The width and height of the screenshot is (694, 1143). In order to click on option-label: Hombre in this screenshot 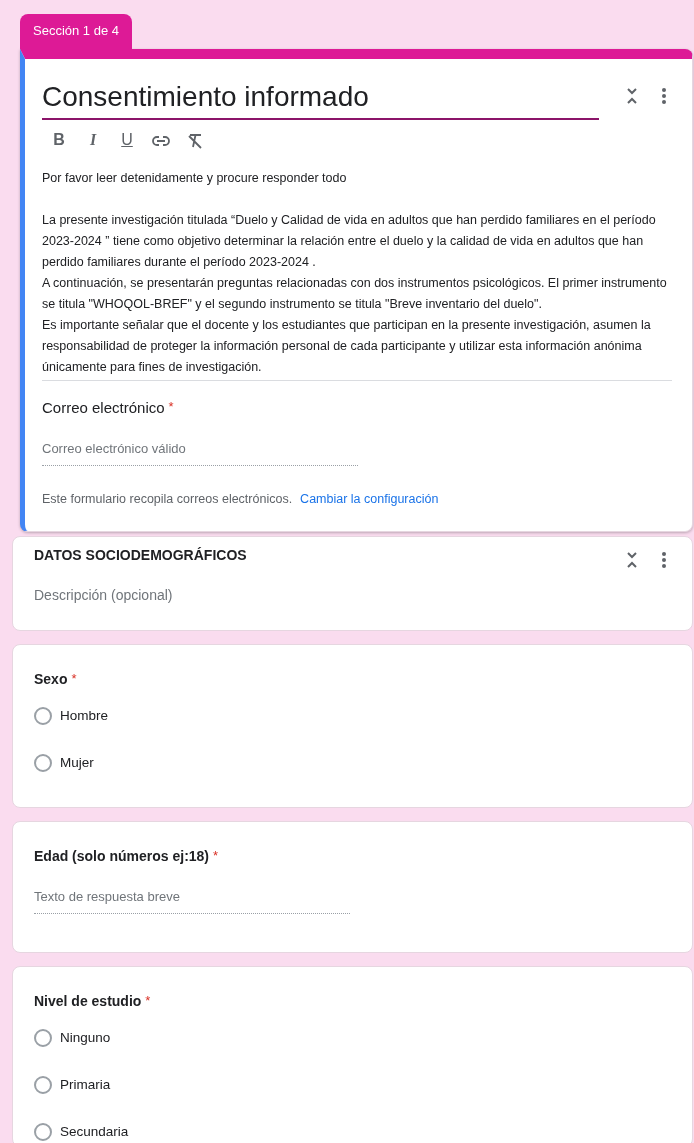, I will do `click(84, 715)`.